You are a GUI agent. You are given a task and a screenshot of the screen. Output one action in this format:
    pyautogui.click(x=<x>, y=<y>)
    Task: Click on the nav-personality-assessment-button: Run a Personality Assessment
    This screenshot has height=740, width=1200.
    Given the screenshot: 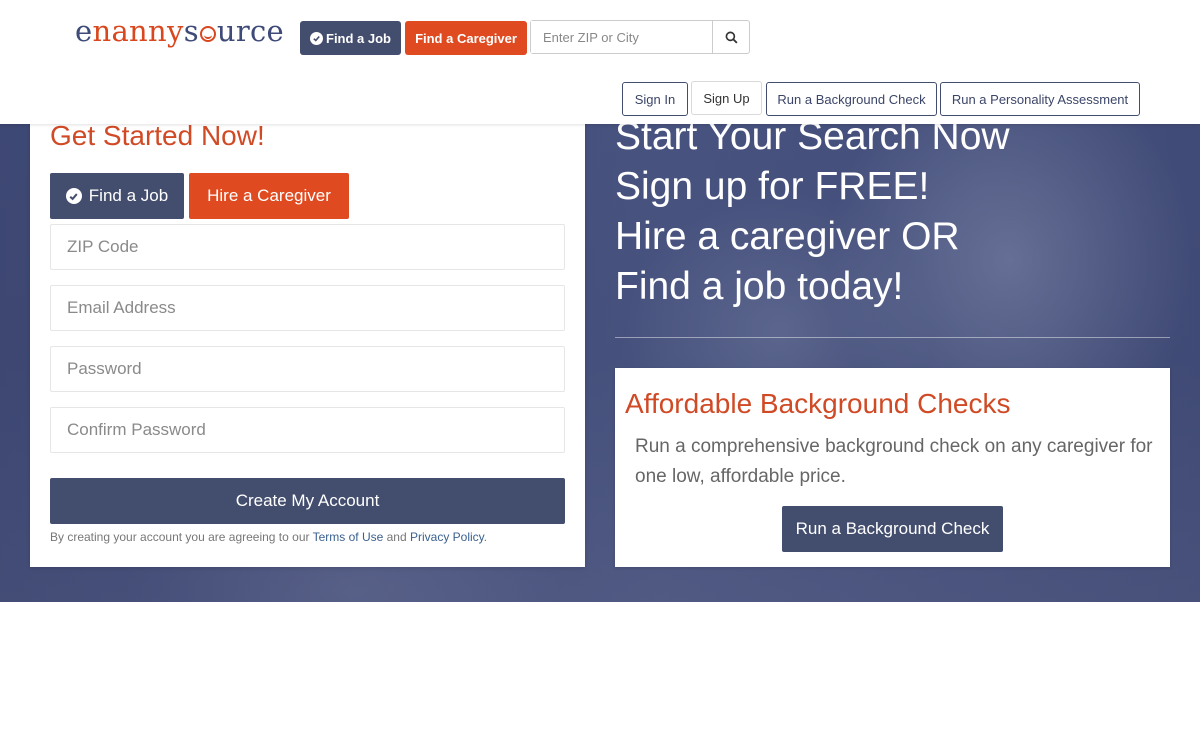 What is the action you would take?
    pyautogui.click(x=1040, y=99)
    